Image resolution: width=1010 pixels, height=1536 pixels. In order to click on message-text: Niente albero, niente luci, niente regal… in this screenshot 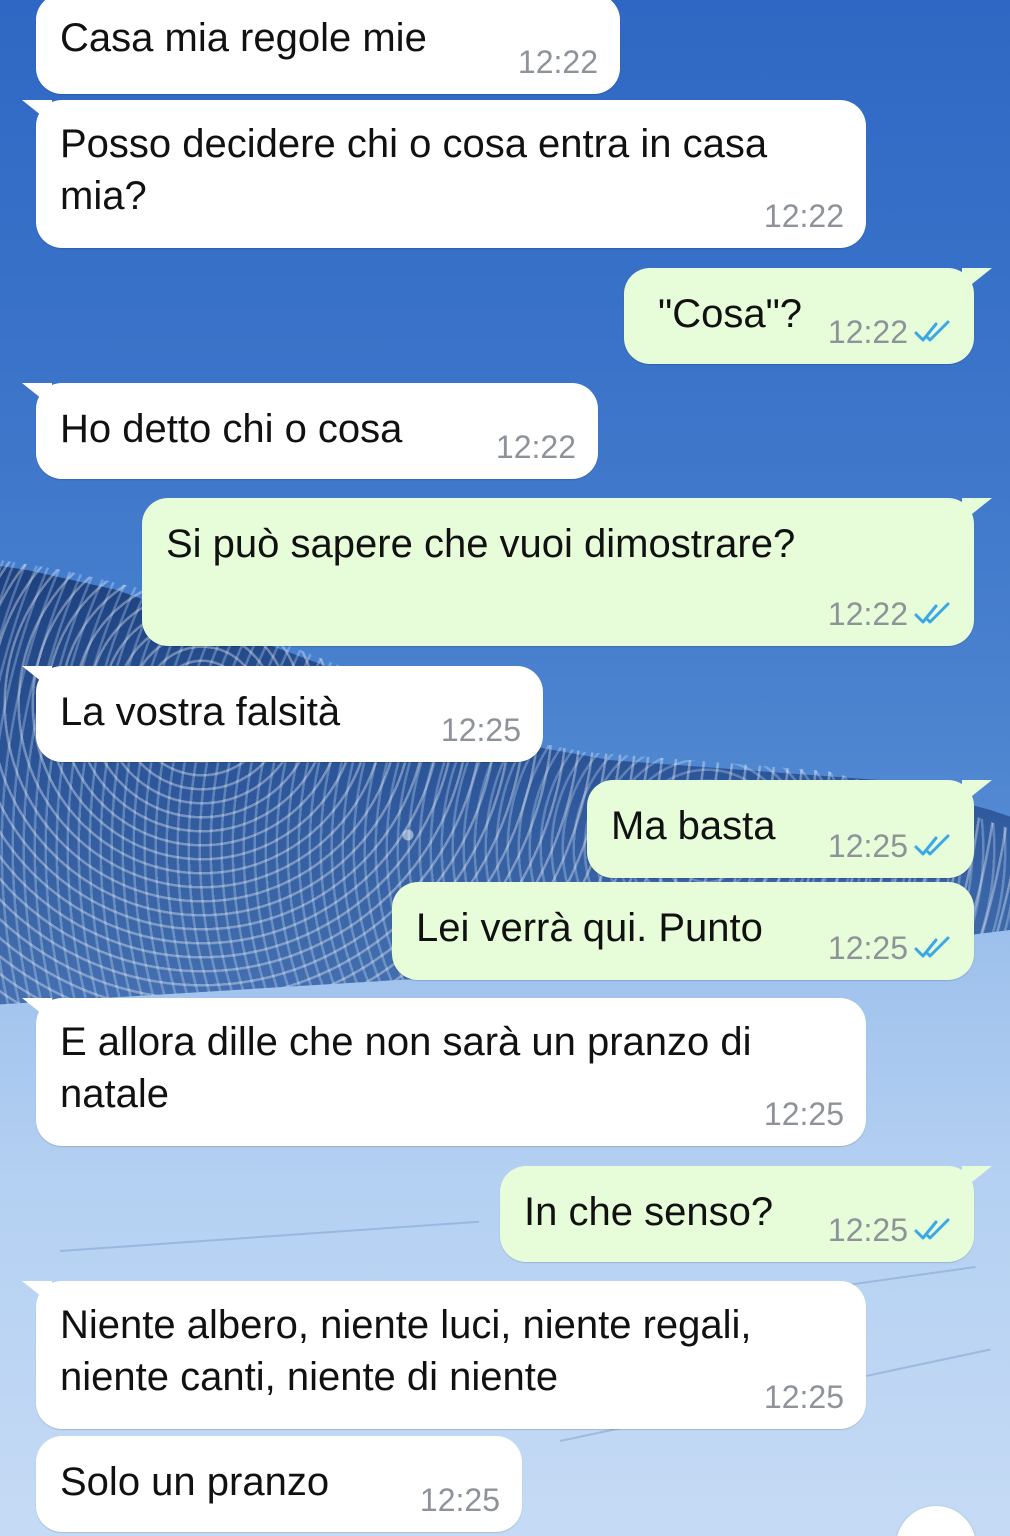, I will do `click(406, 1351)`.